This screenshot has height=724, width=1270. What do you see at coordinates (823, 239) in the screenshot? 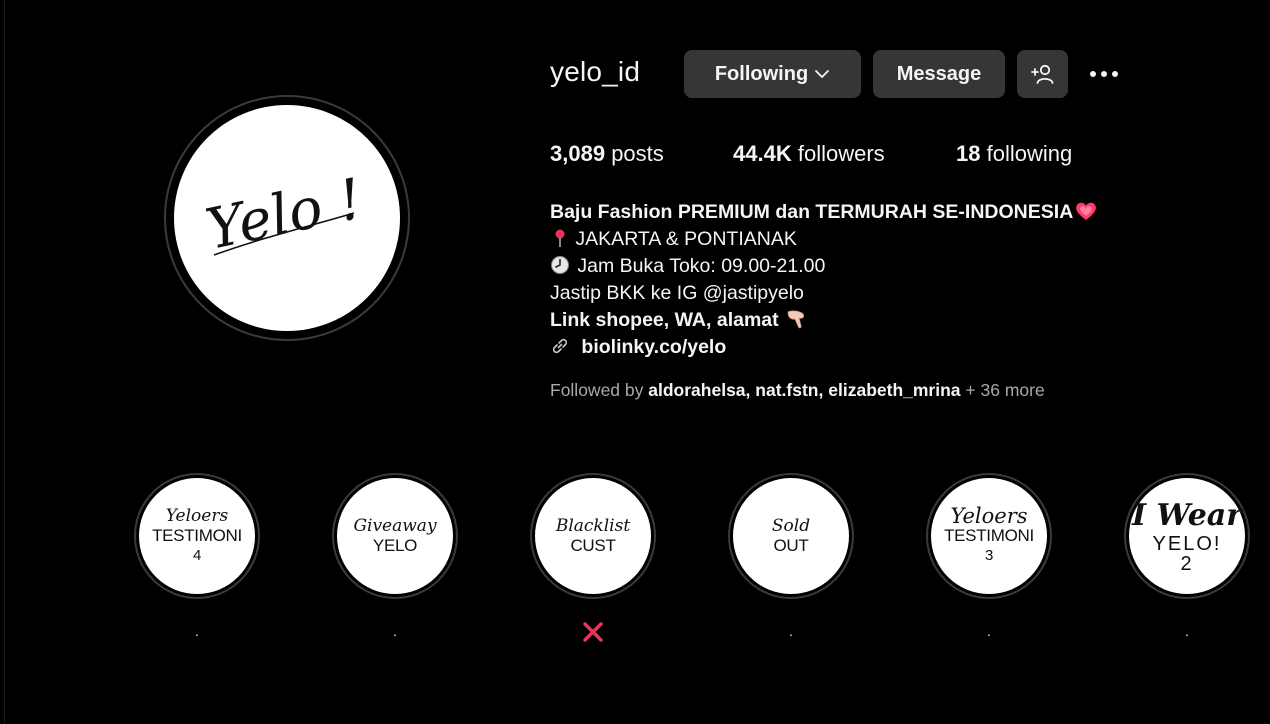
I see `bio-line: JAKARTA & PONTIANAK` at bounding box center [823, 239].